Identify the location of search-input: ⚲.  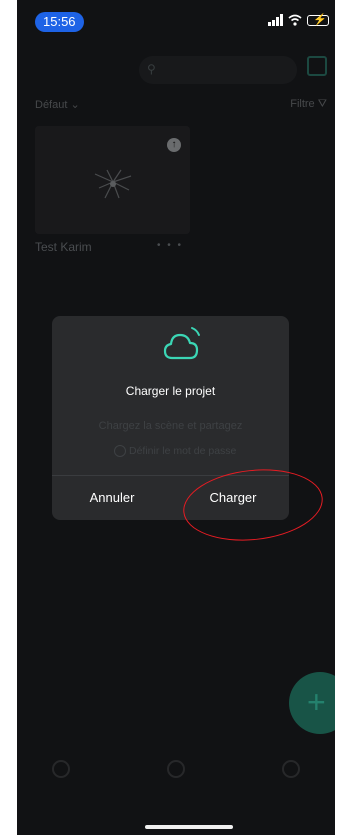
(218, 70).